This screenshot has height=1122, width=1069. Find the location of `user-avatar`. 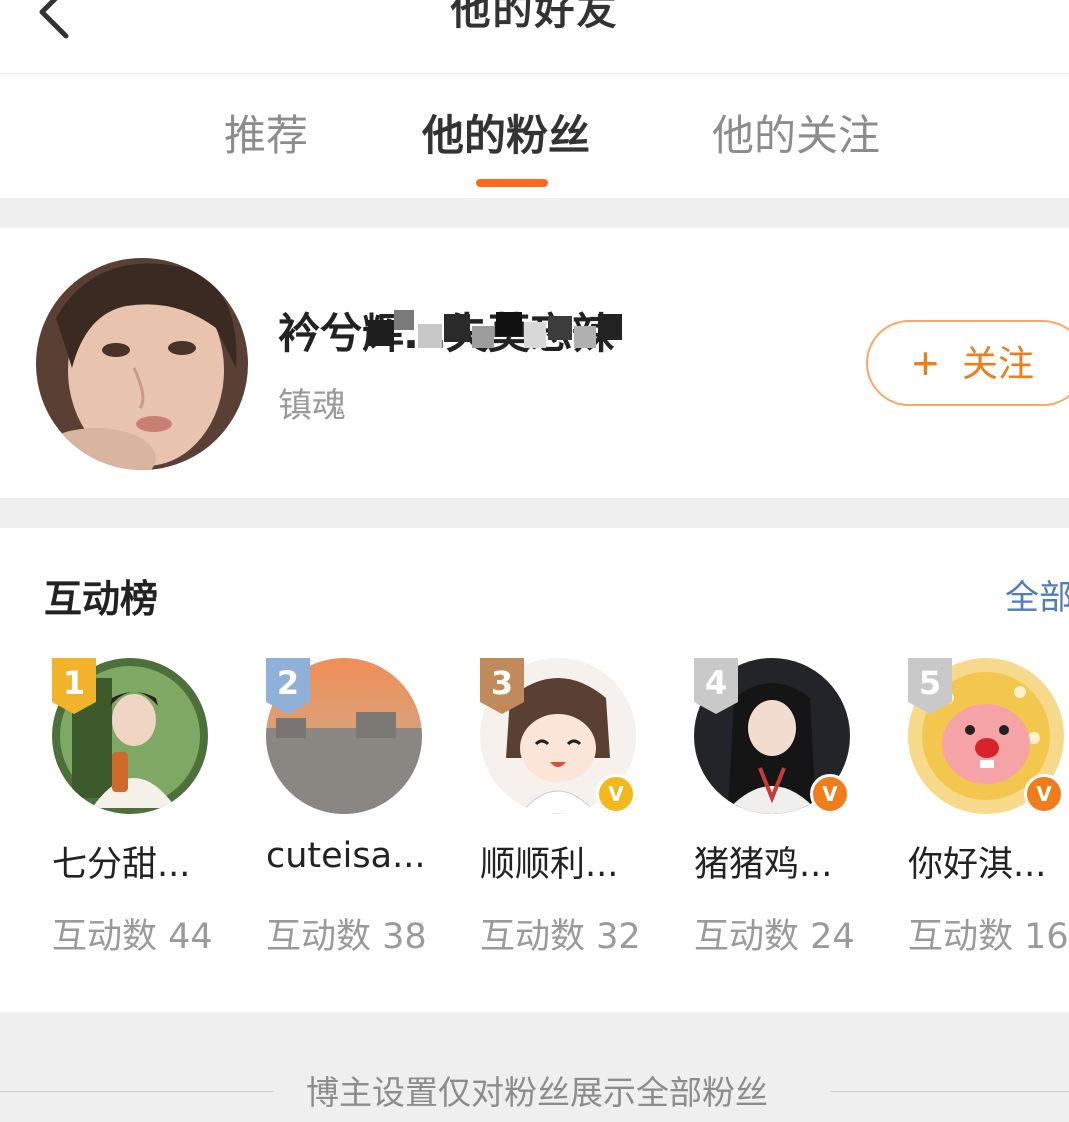

user-avatar is located at coordinates (142, 364).